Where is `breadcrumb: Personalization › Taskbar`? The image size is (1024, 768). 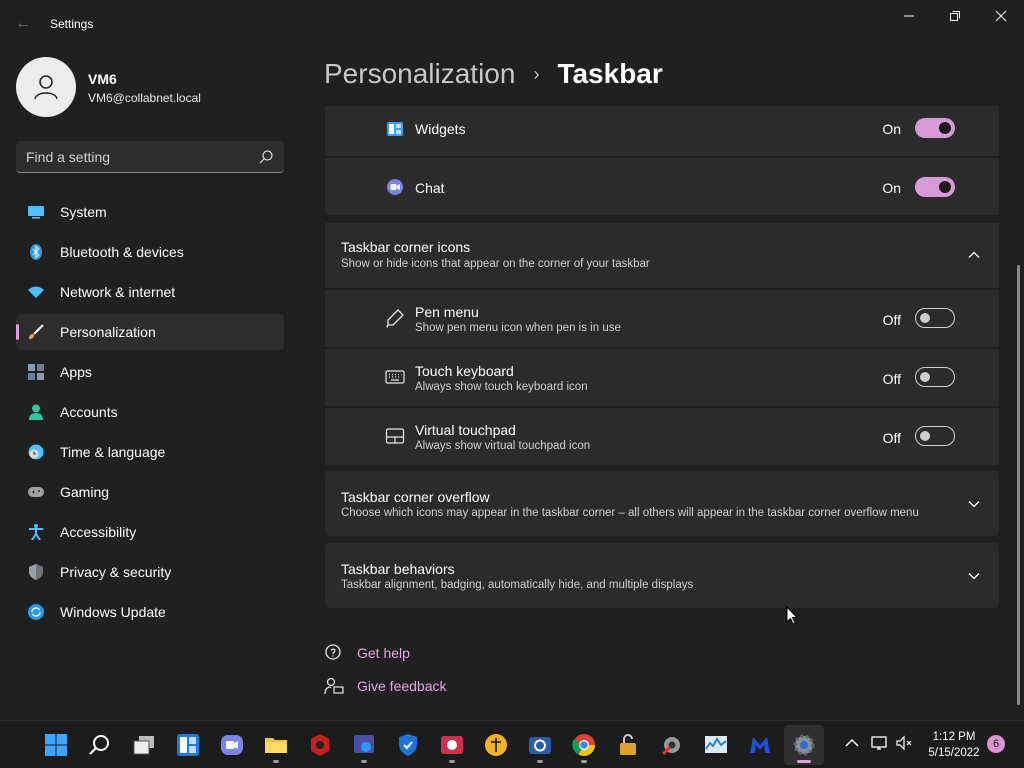
breadcrumb: Personalization › Taskbar is located at coordinates (493, 74).